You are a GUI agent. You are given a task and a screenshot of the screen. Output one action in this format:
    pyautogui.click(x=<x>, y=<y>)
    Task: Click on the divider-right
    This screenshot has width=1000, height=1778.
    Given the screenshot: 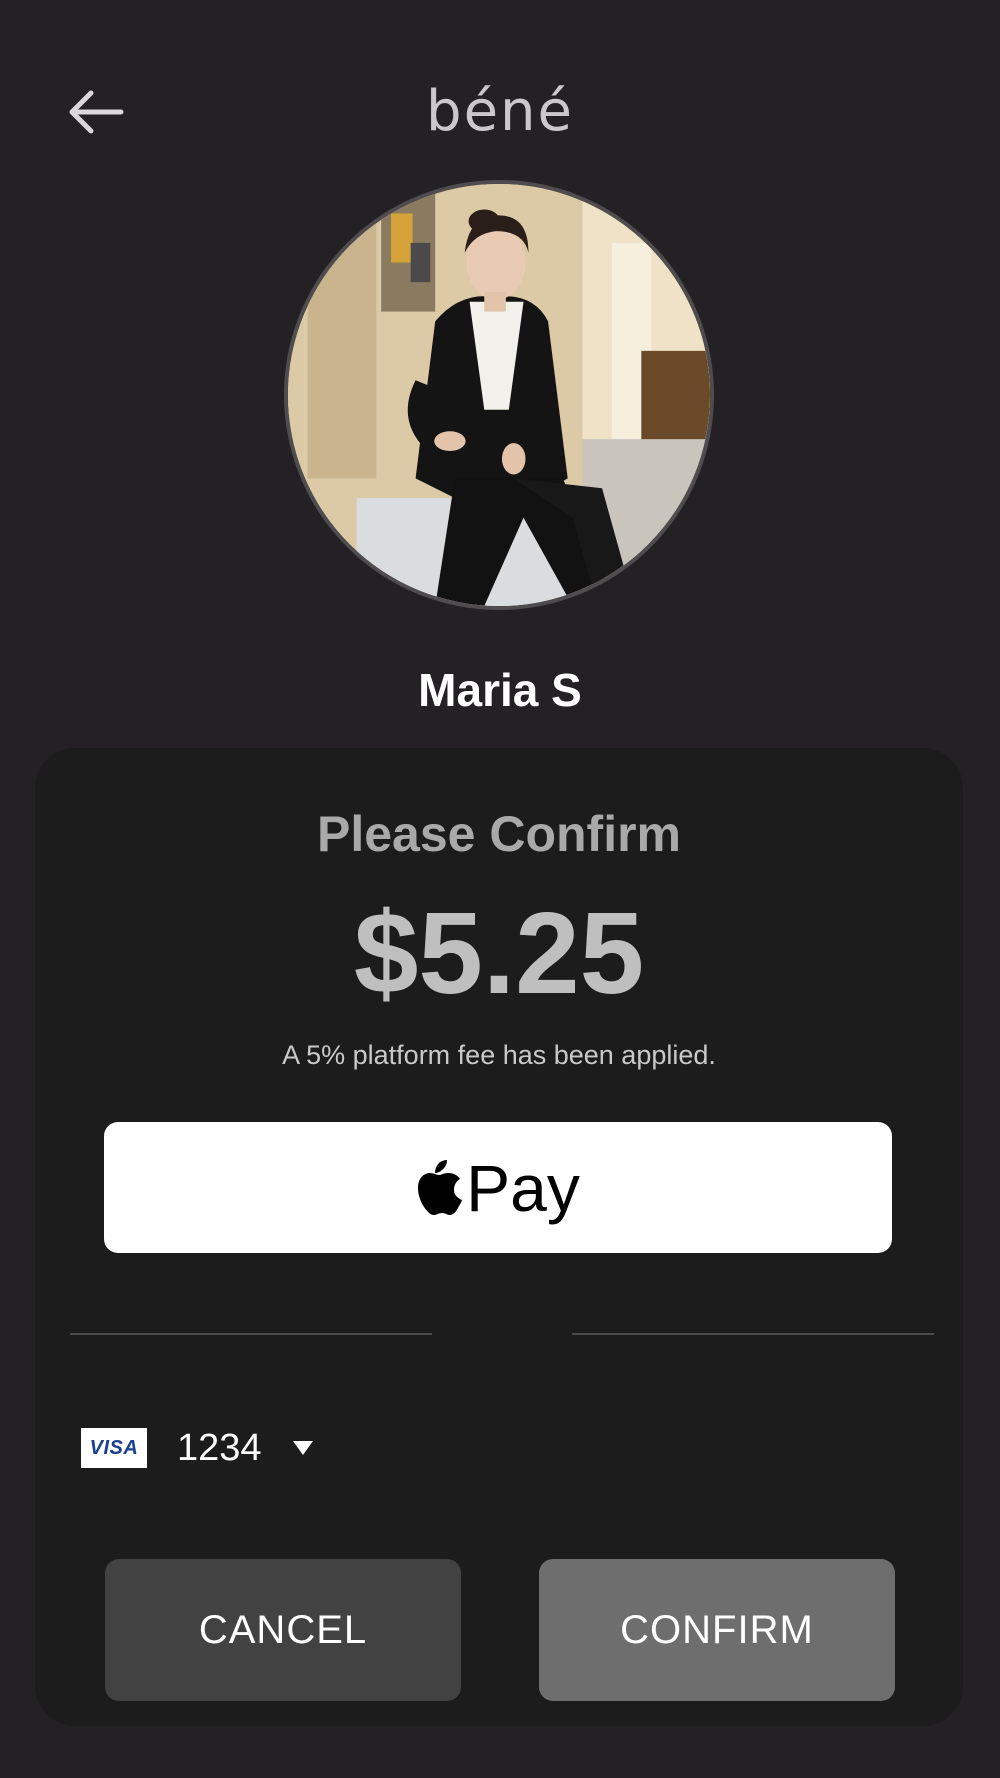 What is the action you would take?
    pyautogui.click(x=753, y=1334)
    